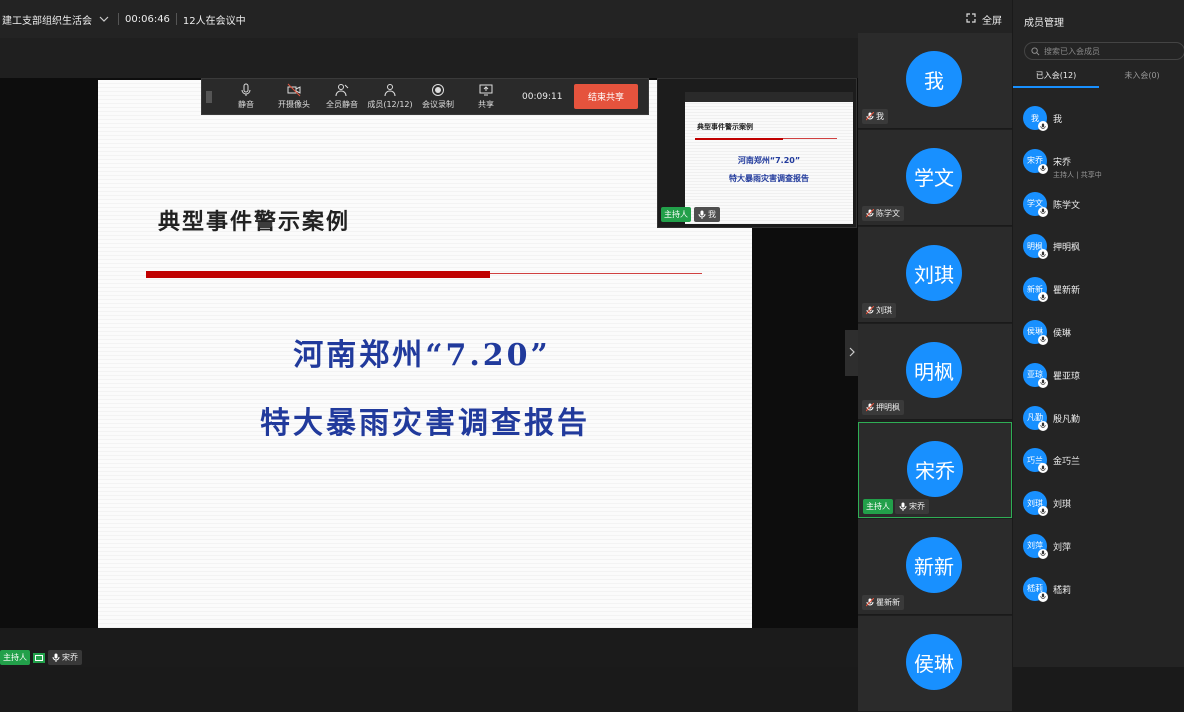 This screenshot has height=712, width=1184. What do you see at coordinates (1056, 77) in the screenshot?
I see `tab-joined: 已入会(12)` at bounding box center [1056, 77].